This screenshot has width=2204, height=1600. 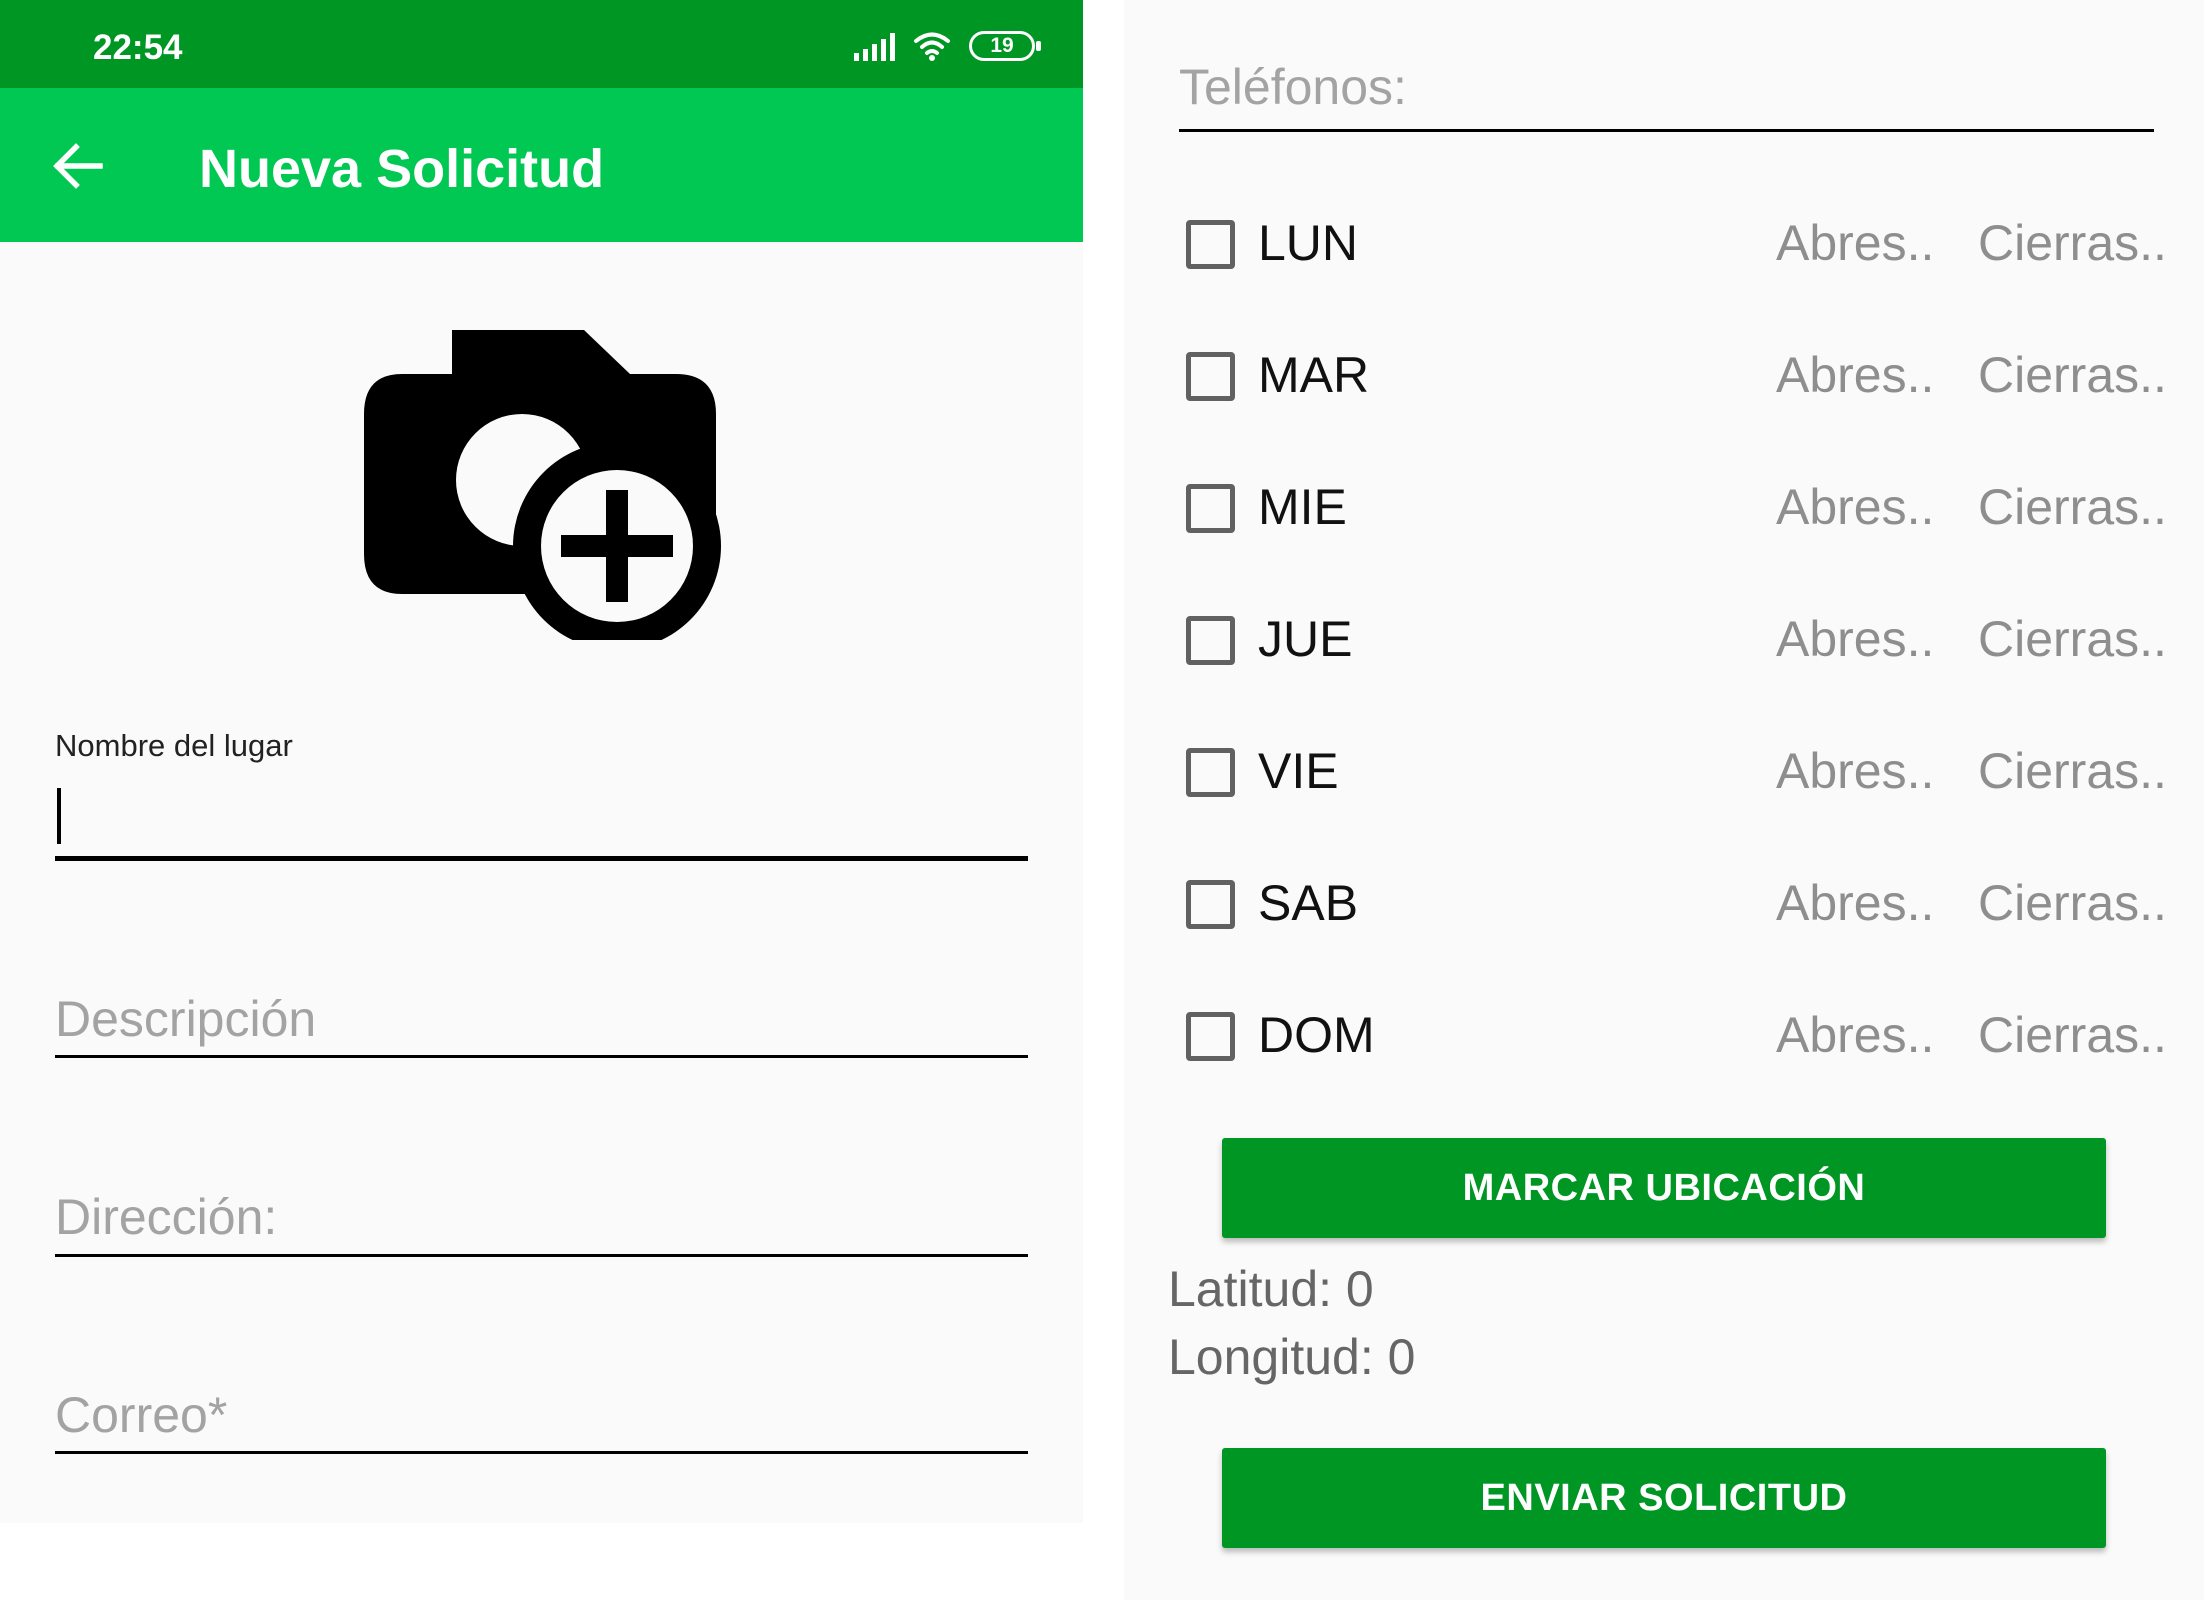 What do you see at coordinates (1316, 1035) in the screenshot?
I see `day-label: DOM` at bounding box center [1316, 1035].